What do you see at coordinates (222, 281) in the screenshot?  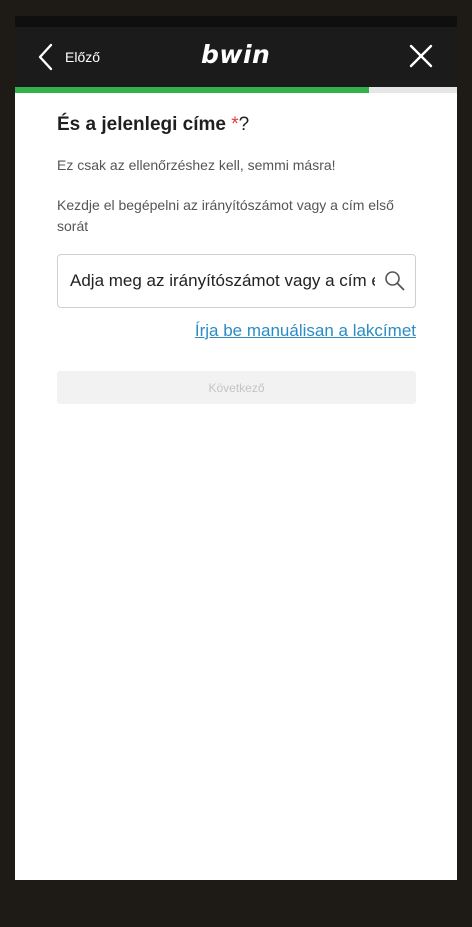 I see `address-search-input` at bounding box center [222, 281].